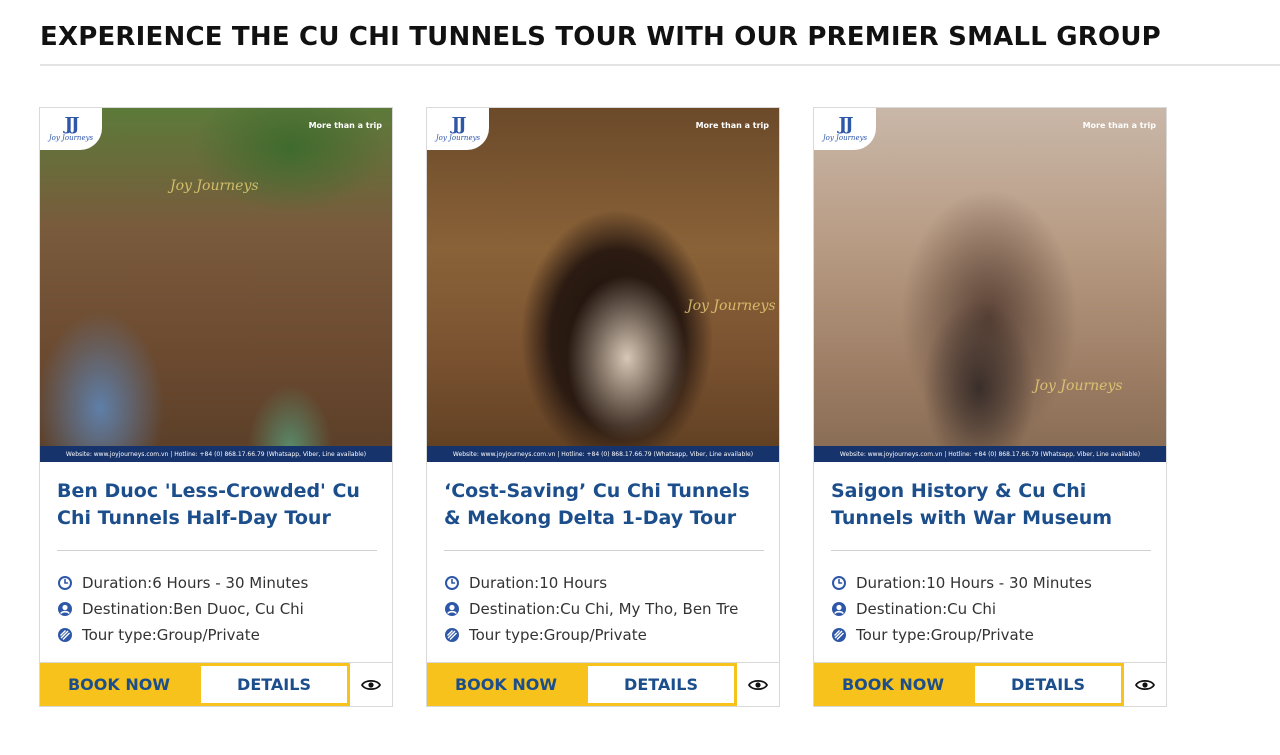  I want to click on duration-row: Duration: 6 Hours - 30 Minutes, so click(222, 583).